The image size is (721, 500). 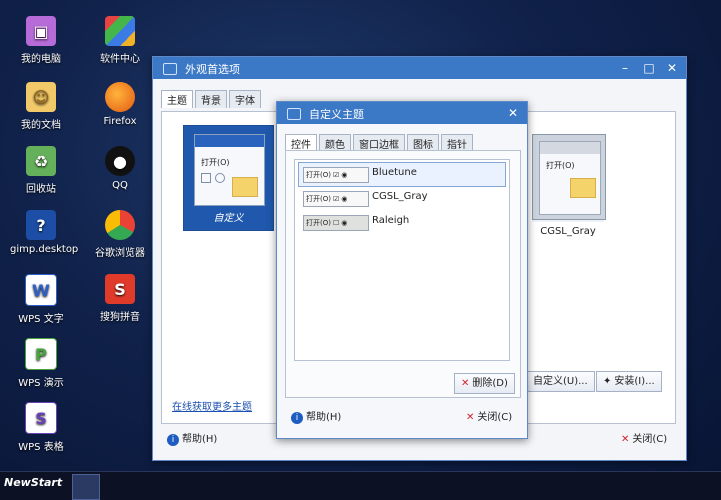 I want to click on desktop-icon-gimp: ? gimp.desktop, so click(x=44, y=232).